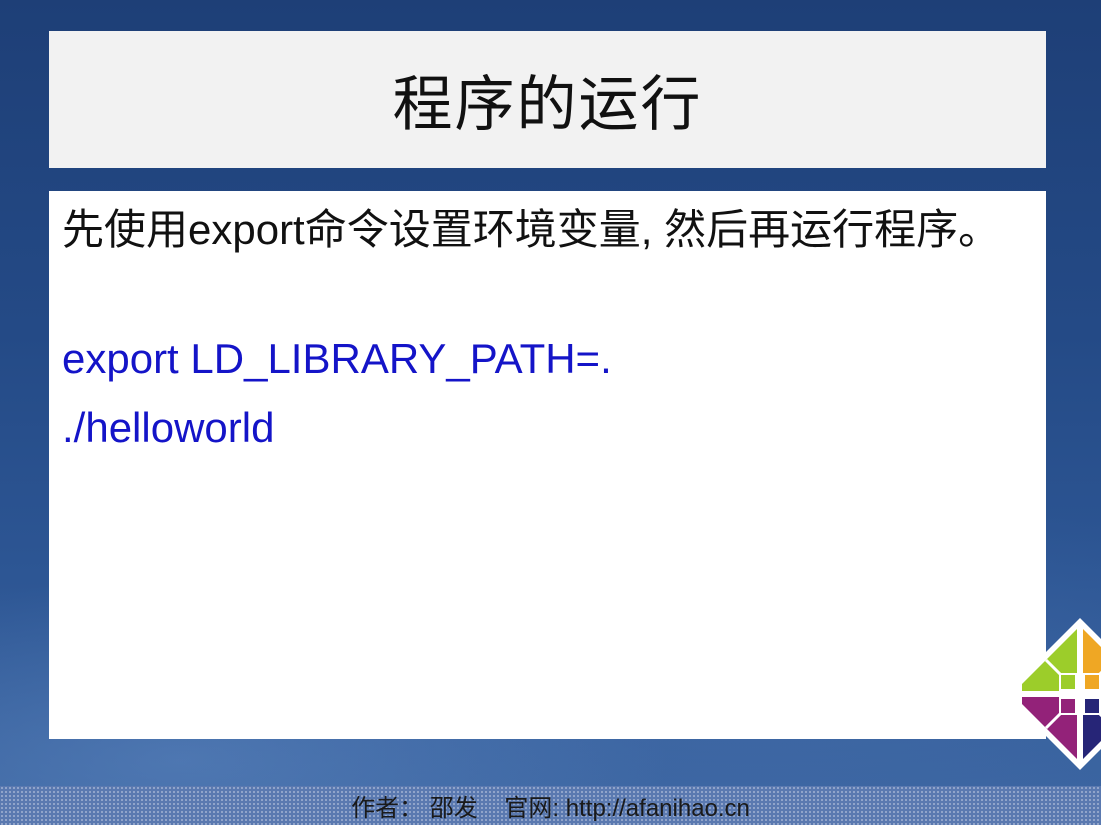 This screenshot has height=825, width=1101. Describe the element at coordinates (337, 358) in the screenshot. I see `code-line-export: export LD_LIBRARY_PATH=.` at that location.